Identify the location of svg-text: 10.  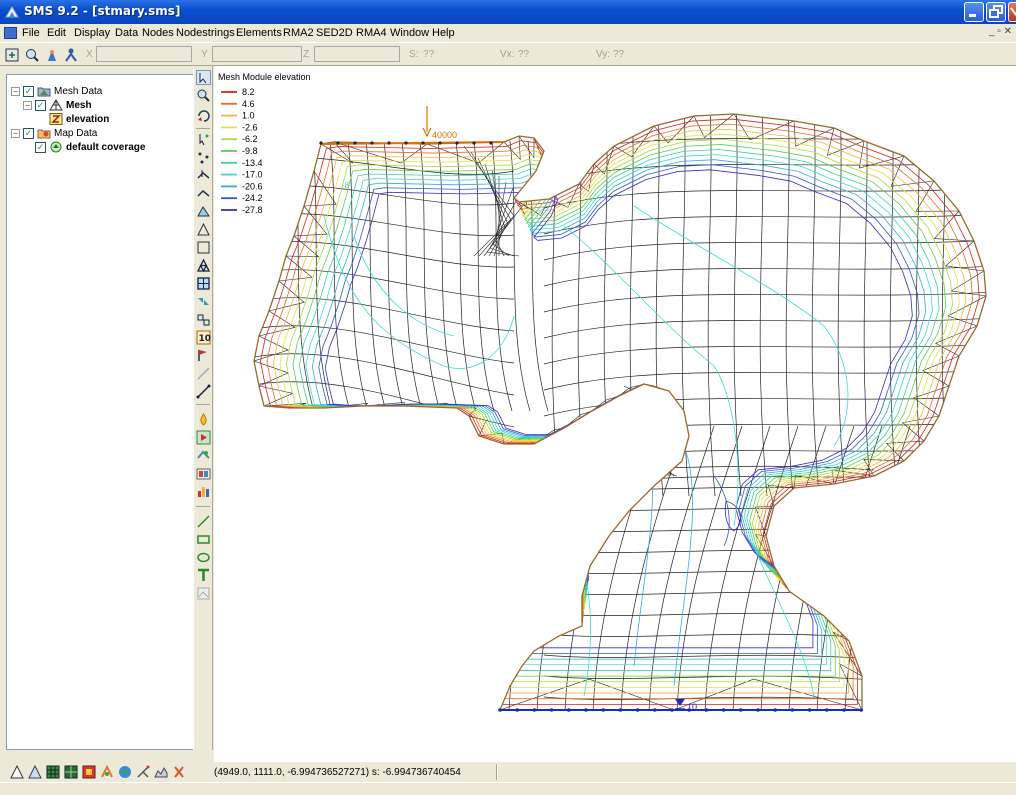
(205, 339).